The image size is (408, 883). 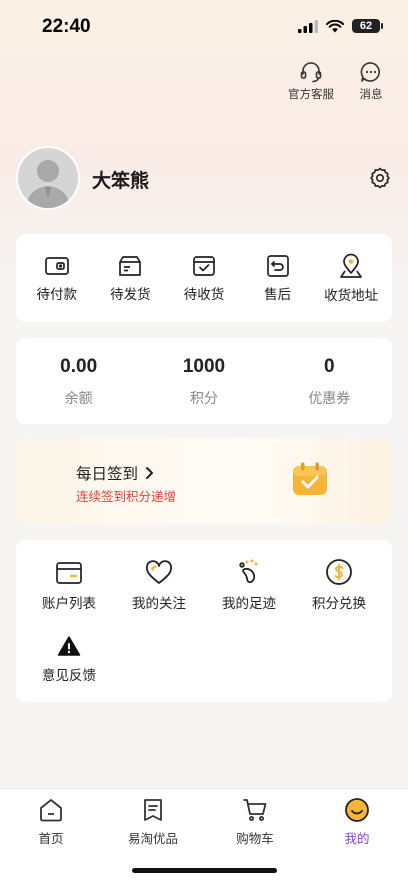 What do you see at coordinates (69, 659) in the screenshot?
I see `tool-feedback: 意见反馈` at bounding box center [69, 659].